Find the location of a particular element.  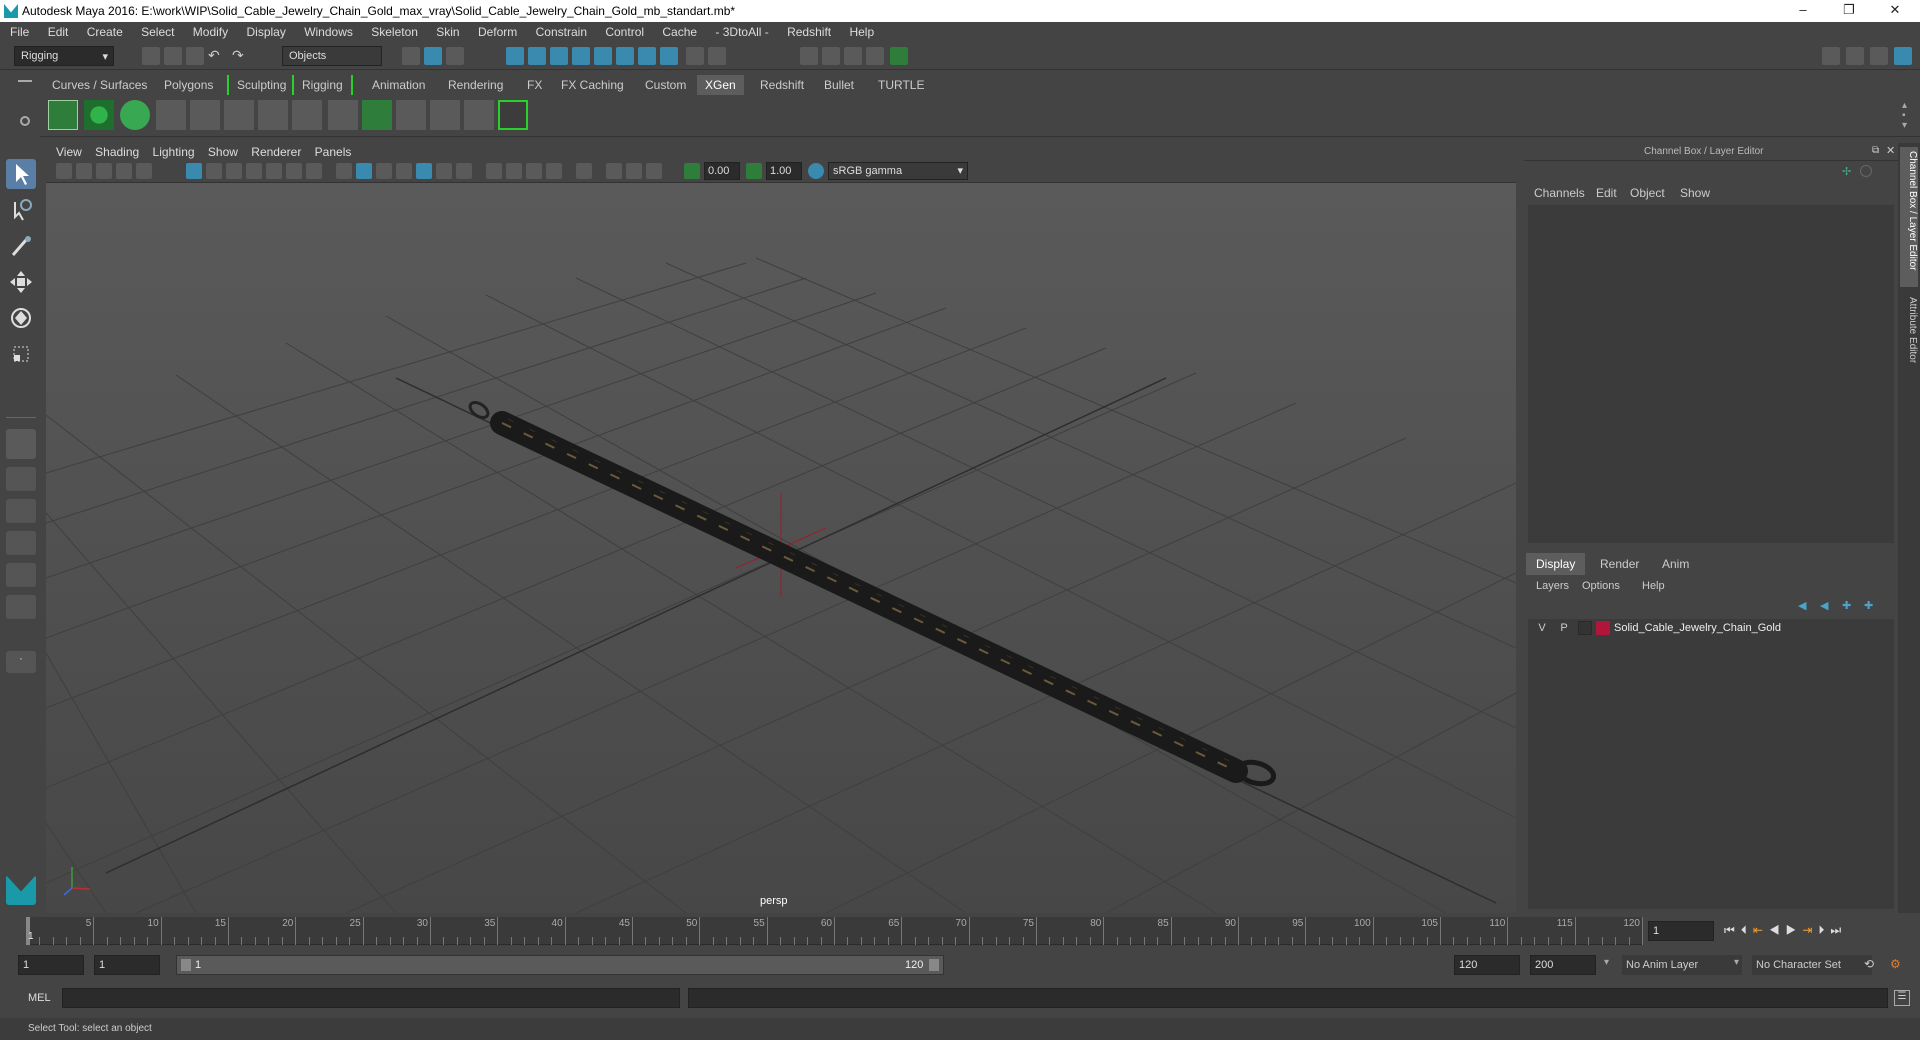

chevron-down-icon: ▾ is located at coordinates (1736, 962).